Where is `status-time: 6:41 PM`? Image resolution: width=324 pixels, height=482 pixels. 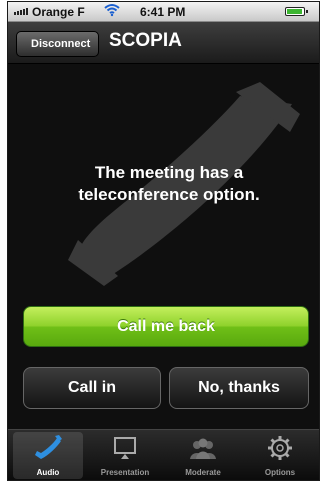
status-time: 6:41 PM is located at coordinates (163, 12).